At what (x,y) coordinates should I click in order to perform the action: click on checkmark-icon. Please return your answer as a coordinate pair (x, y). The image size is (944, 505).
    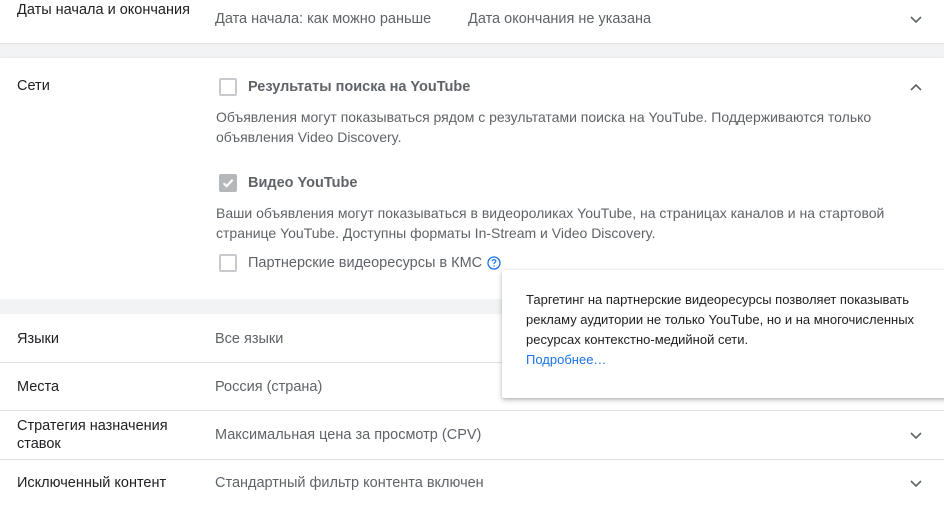
    Looking at the image, I should click on (228, 183).